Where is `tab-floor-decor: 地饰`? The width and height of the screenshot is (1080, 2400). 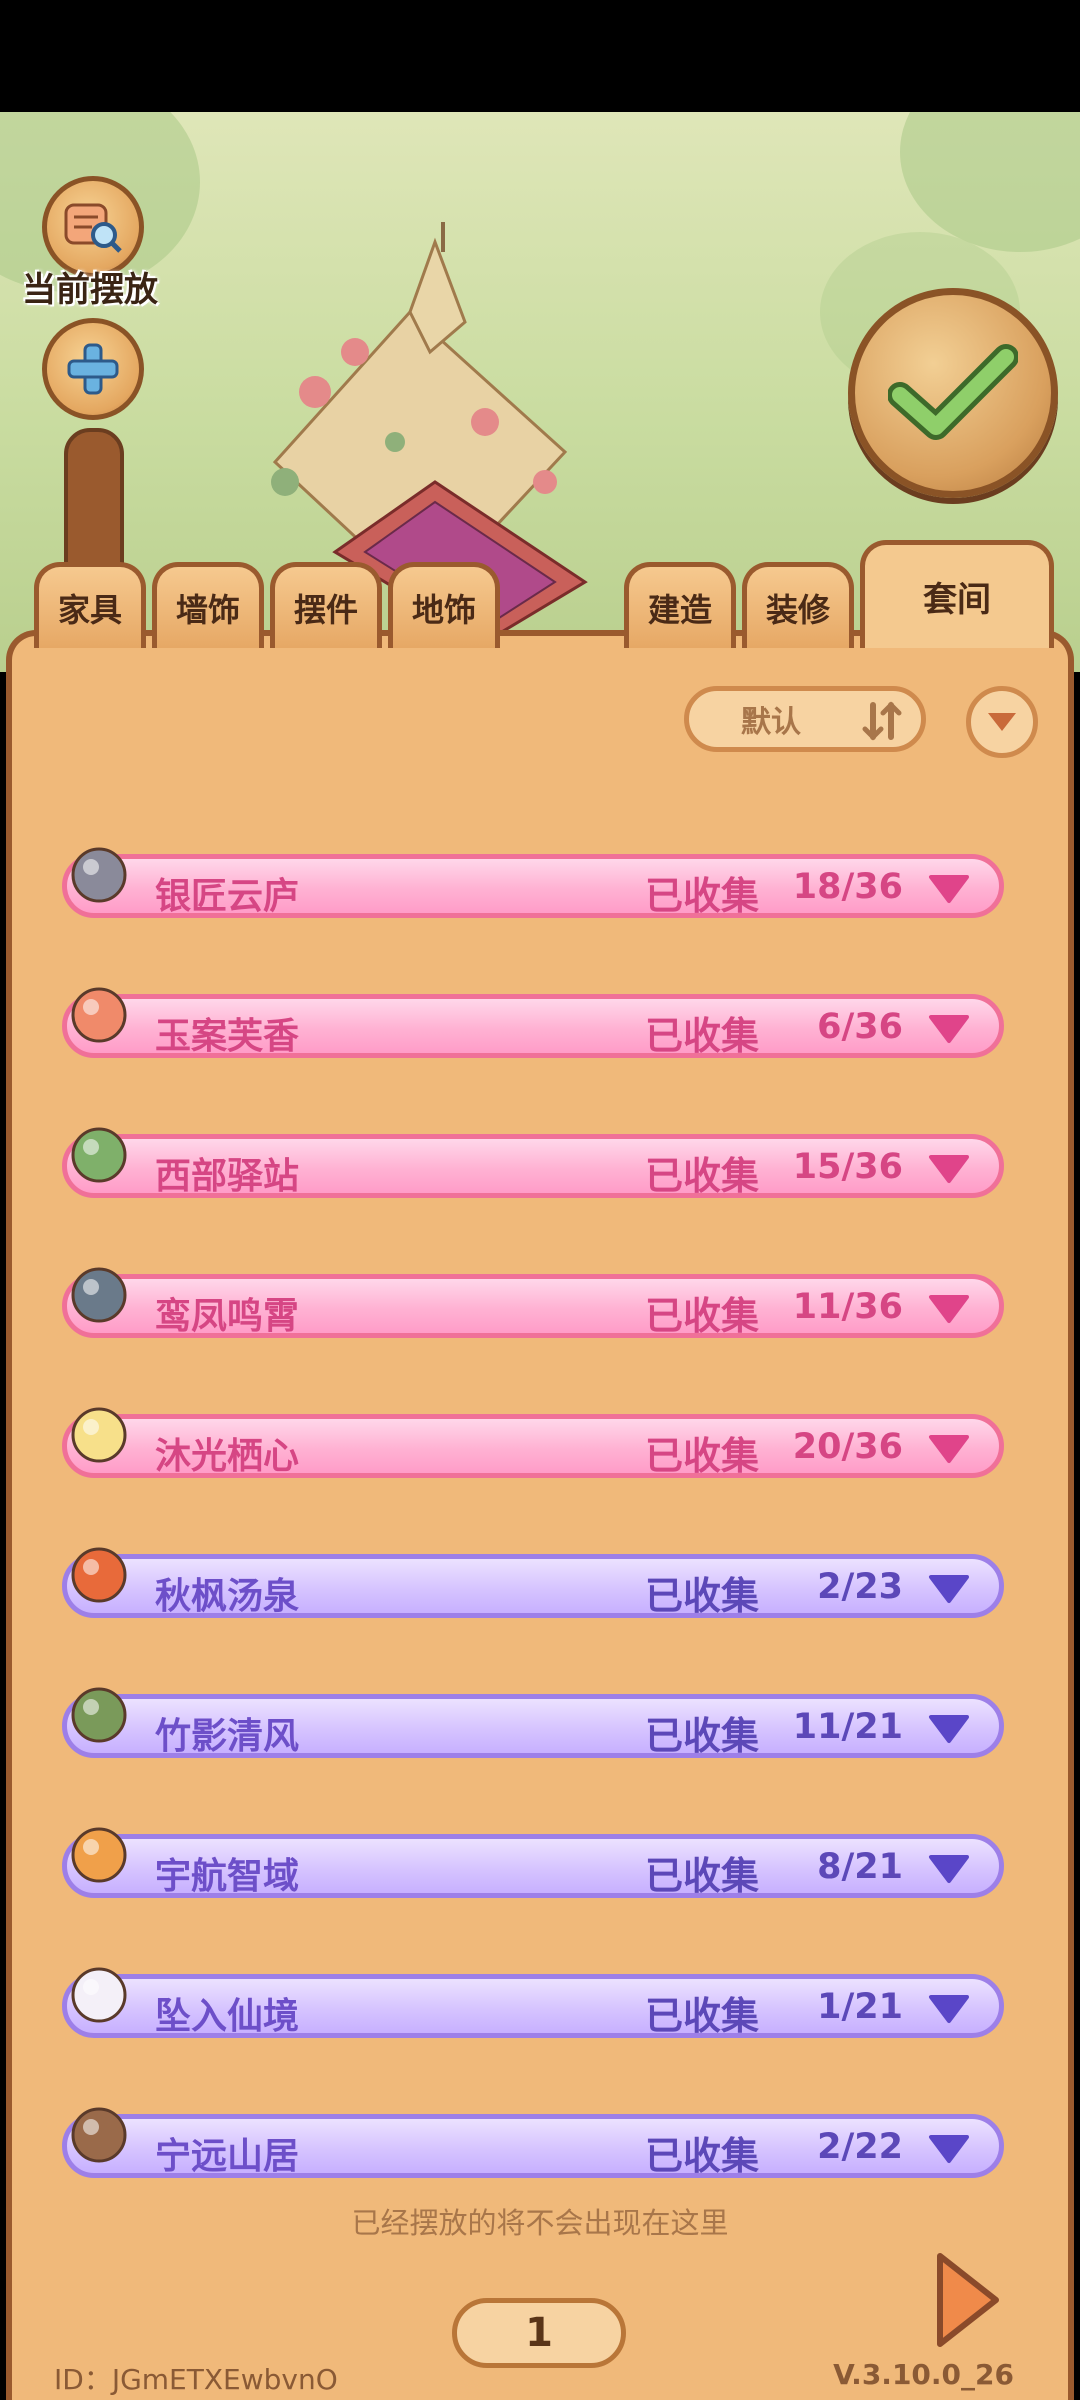 tab-floor-decor: 地饰 is located at coordinates (444, 605).